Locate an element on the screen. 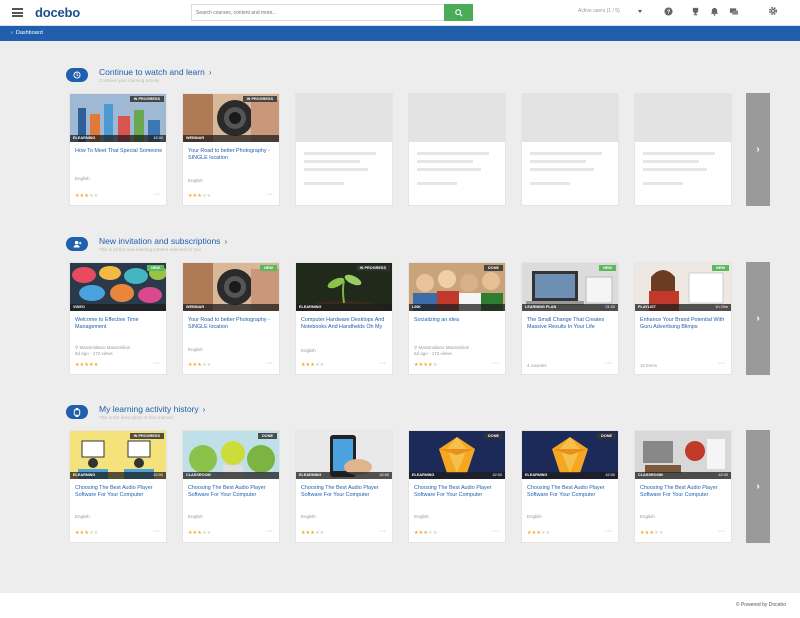  top-bar: docebo Active users (1 / 5) ? is located at coordinates (400, 13).